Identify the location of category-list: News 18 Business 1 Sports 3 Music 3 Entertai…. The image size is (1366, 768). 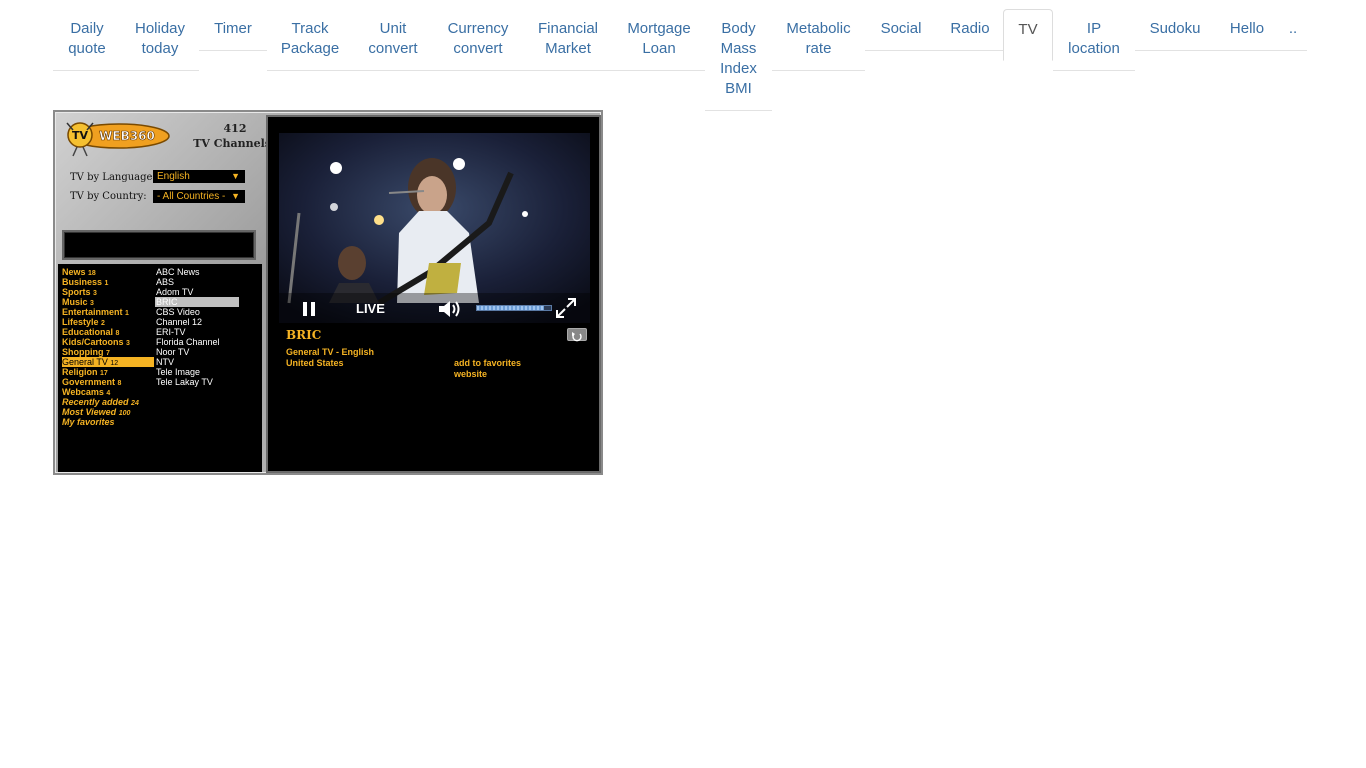
(108, 347).